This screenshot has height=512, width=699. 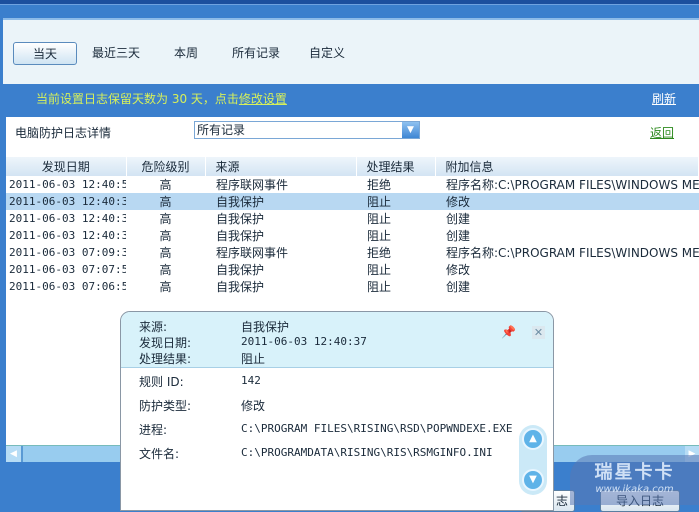 I want to click on back-link: 返回, so click(x=662, y=132).